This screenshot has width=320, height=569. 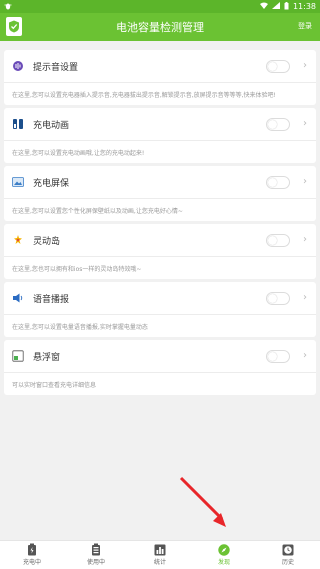 What do you see at coordinates (51, 299) in the screenshot?
I see `setting-label: 语音播报` at bounding box center [51, 299].